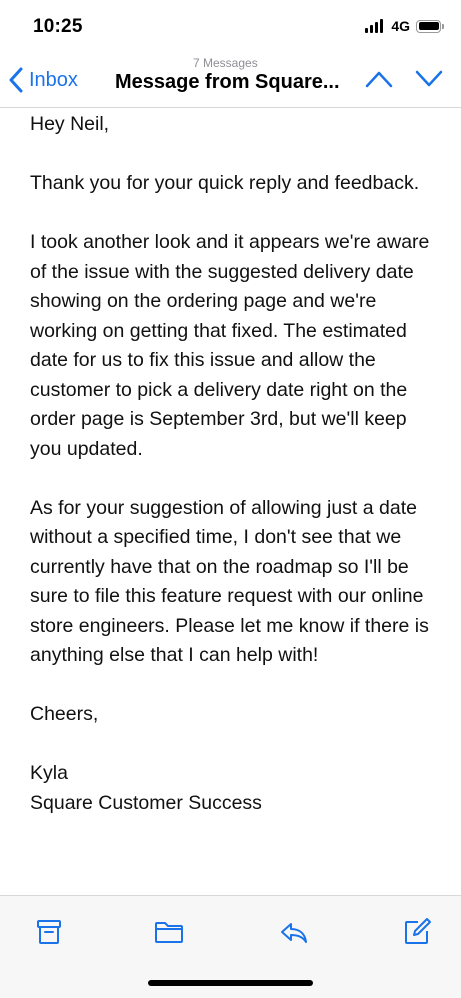 This screenshot has height=998, width=461. Describe the element at coordinates (404, 79) in the screenshot. I see `message-navigation` at that location.